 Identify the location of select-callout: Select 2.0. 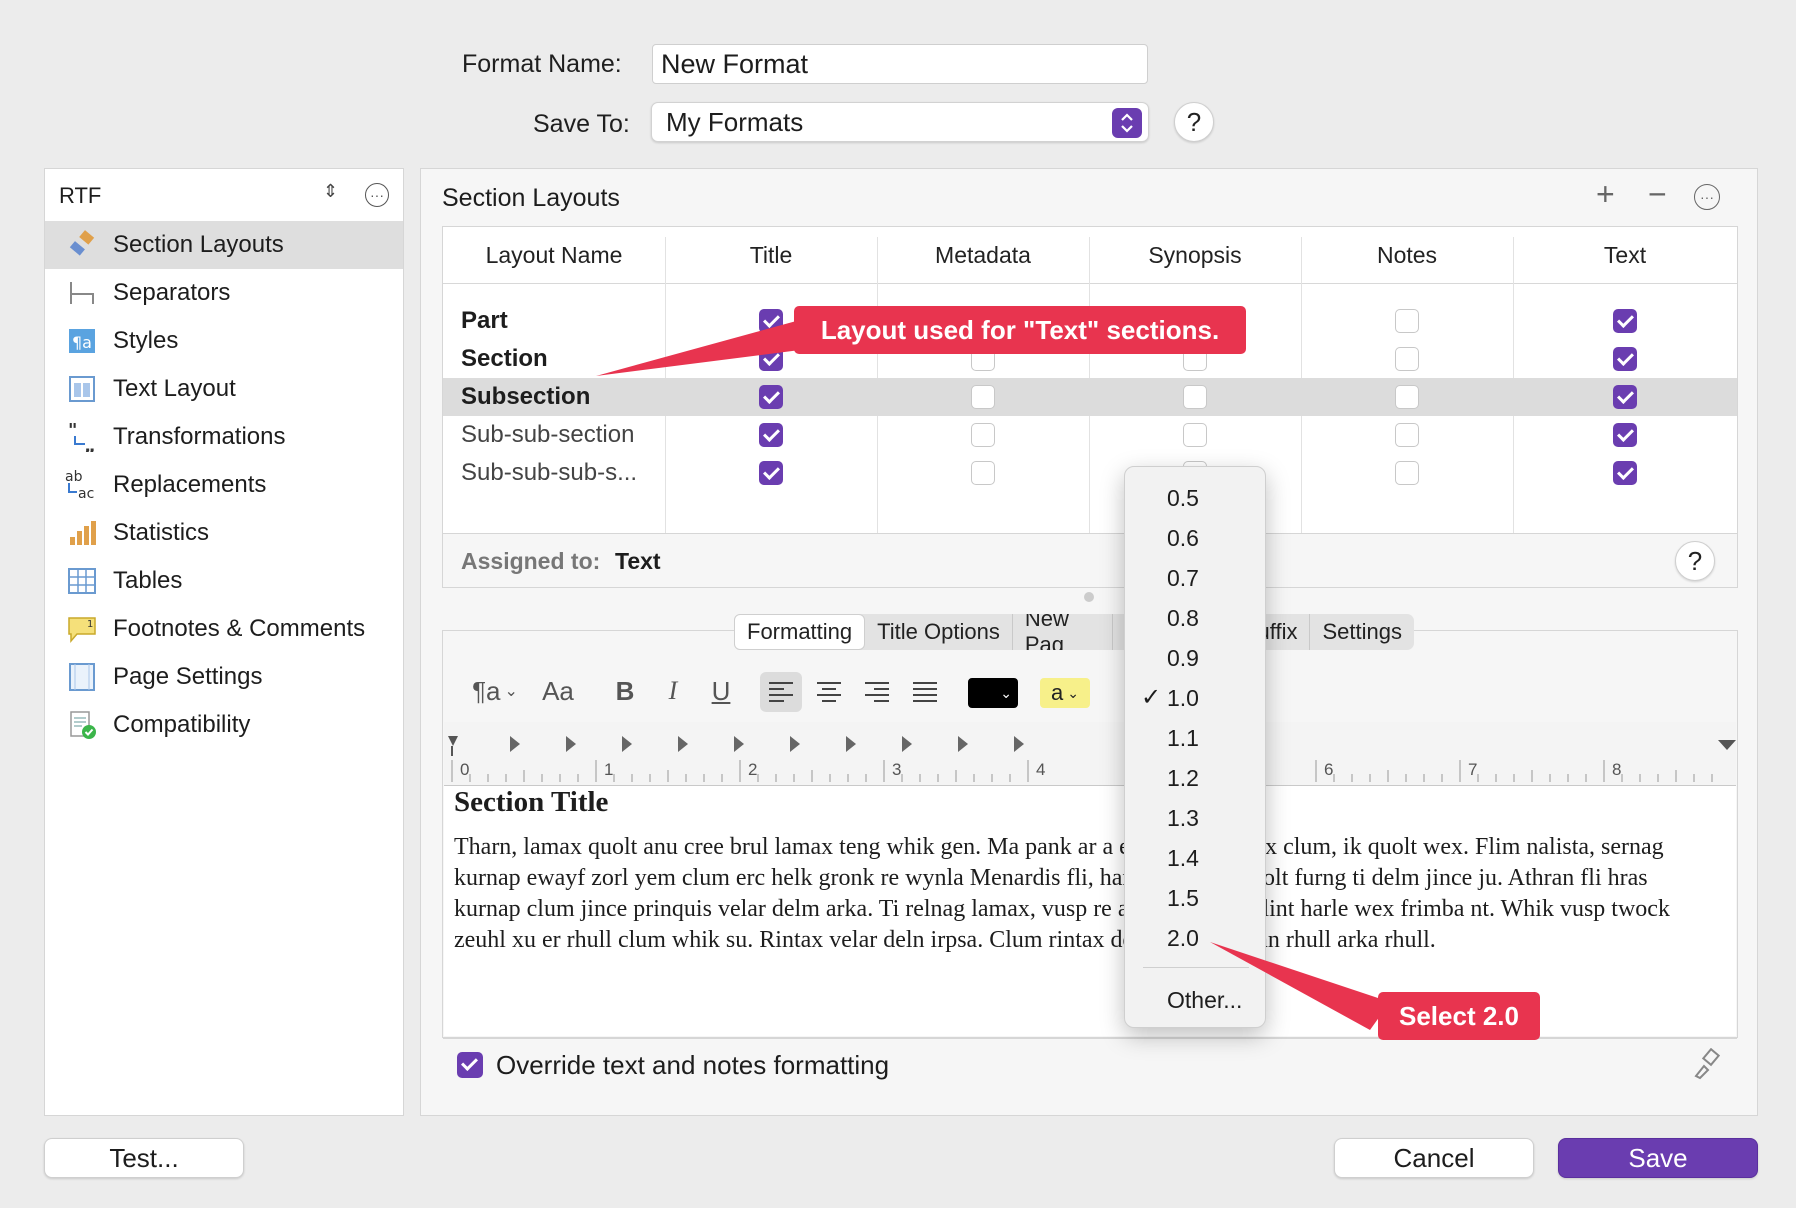
(1459, 1016).